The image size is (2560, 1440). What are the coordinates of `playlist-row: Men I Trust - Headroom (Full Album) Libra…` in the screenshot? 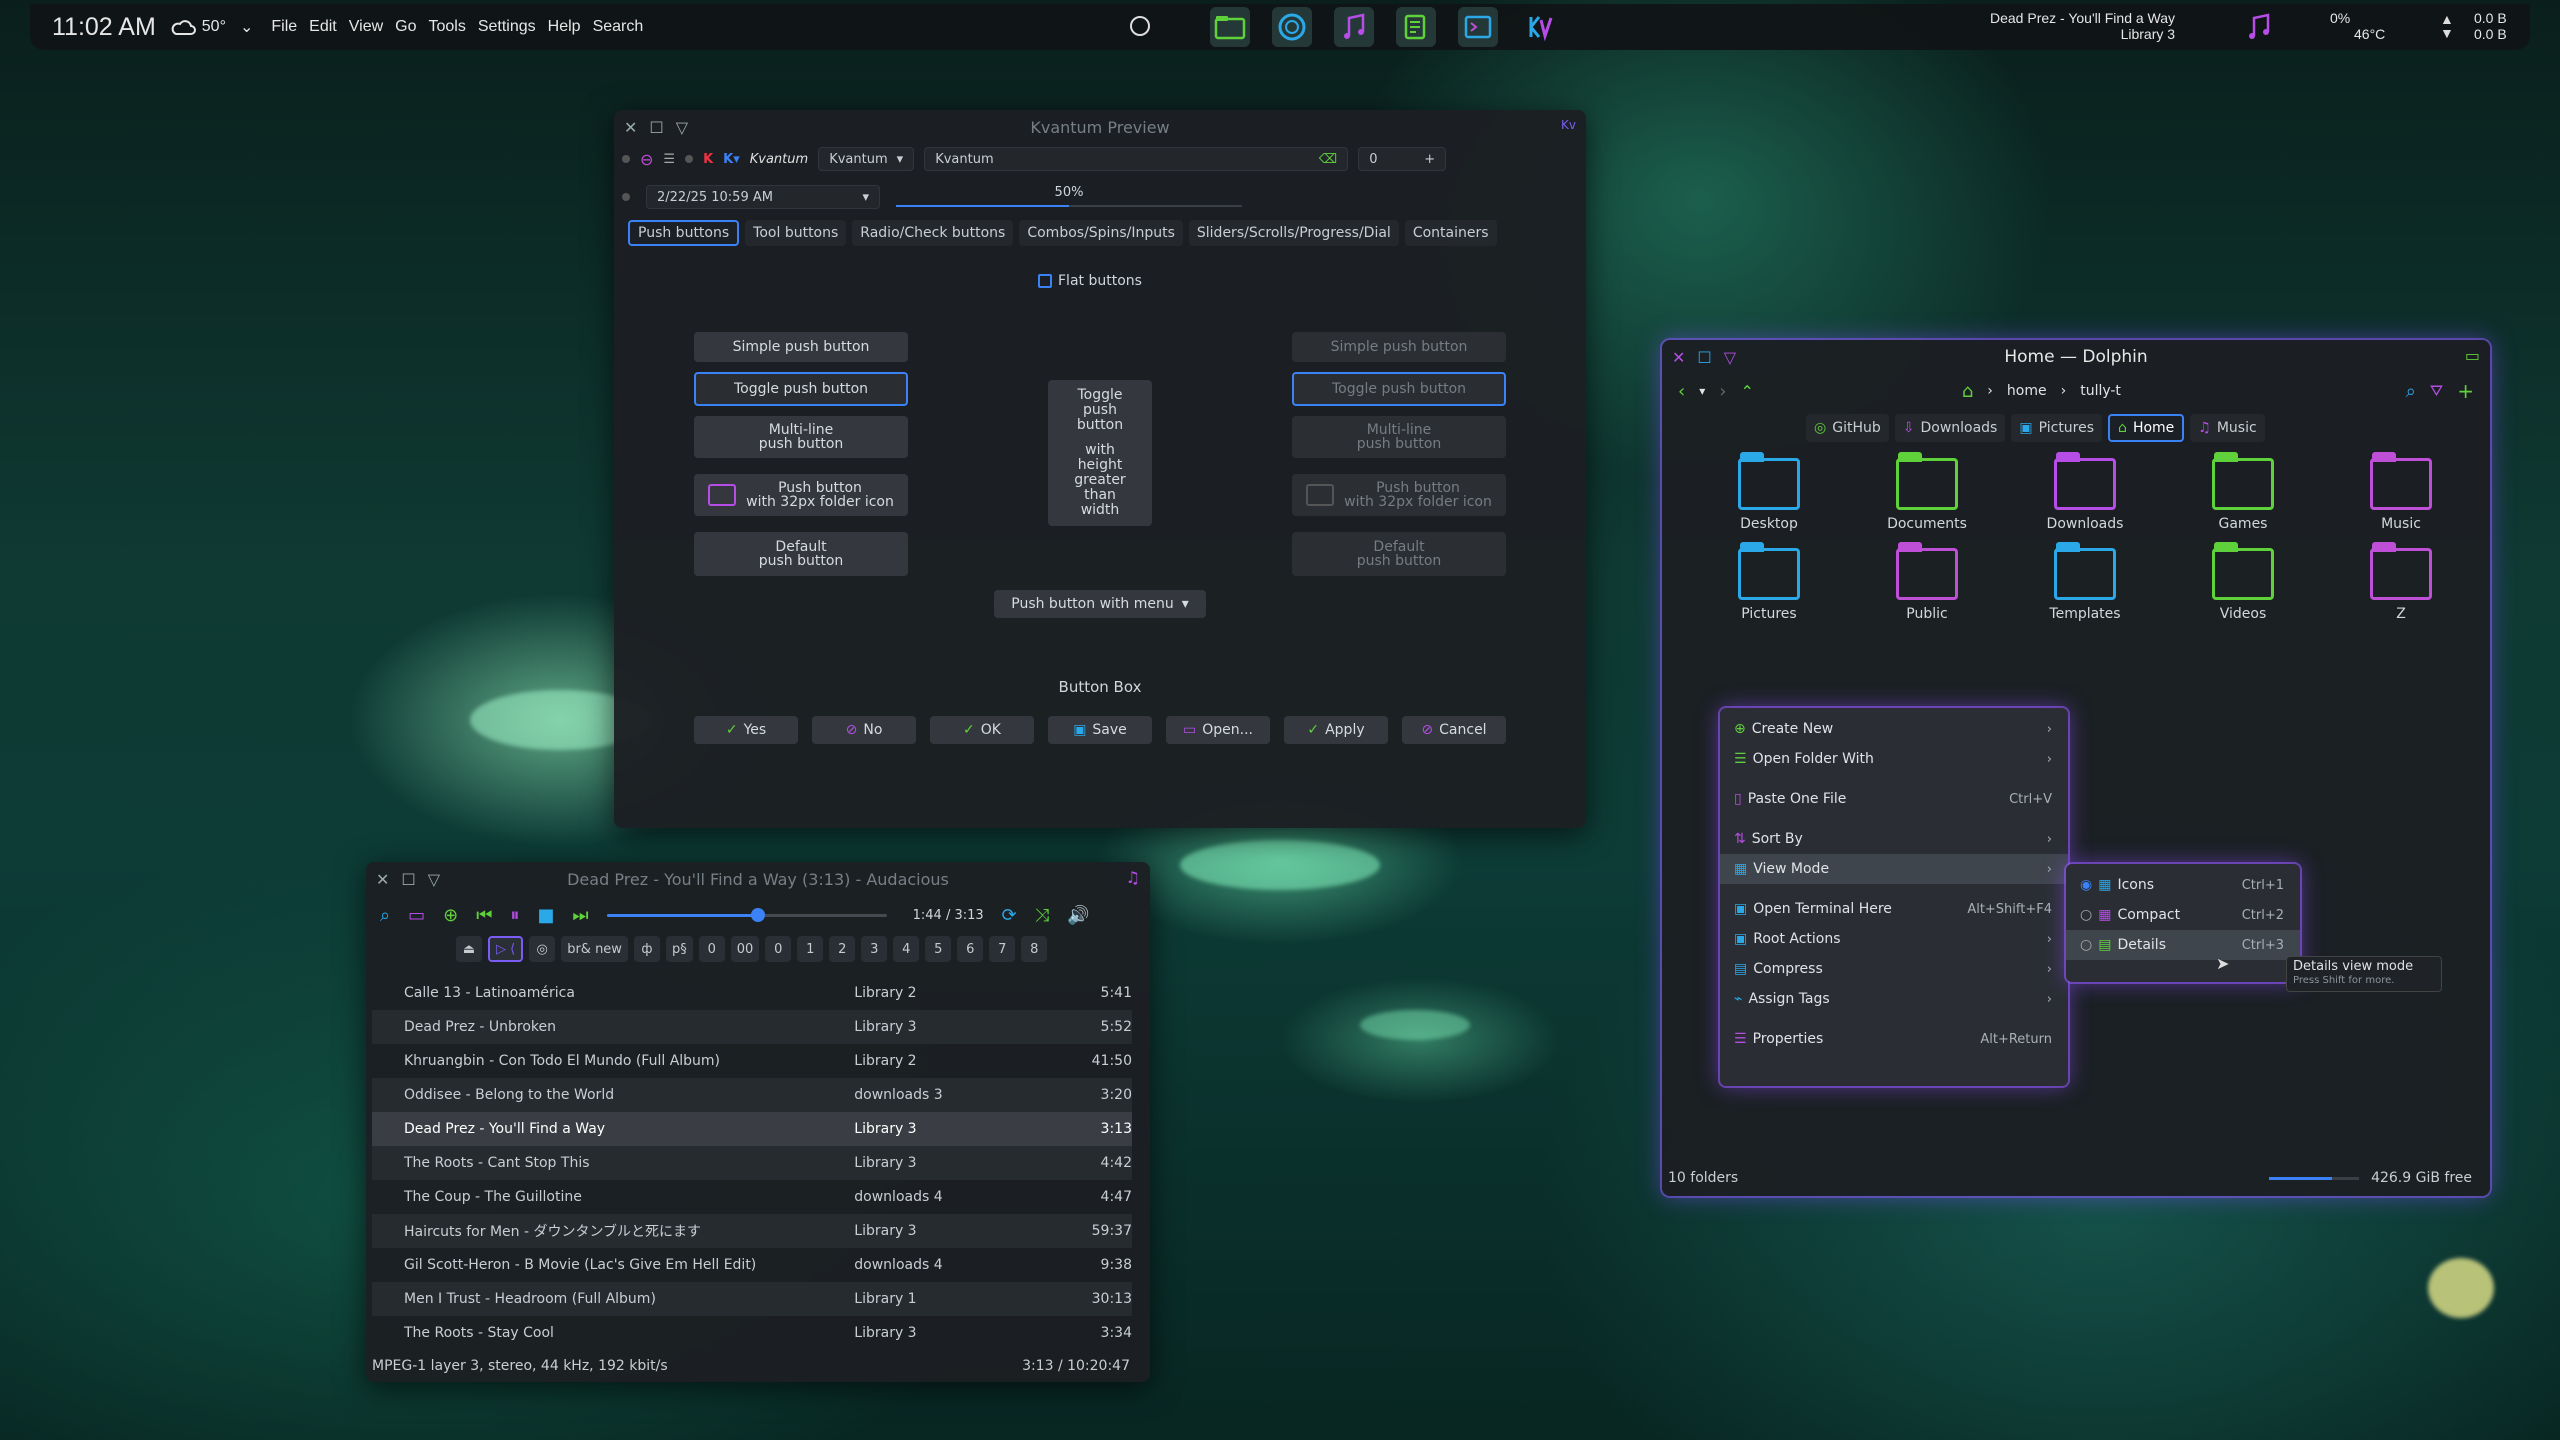 It's located at (752, 1299).